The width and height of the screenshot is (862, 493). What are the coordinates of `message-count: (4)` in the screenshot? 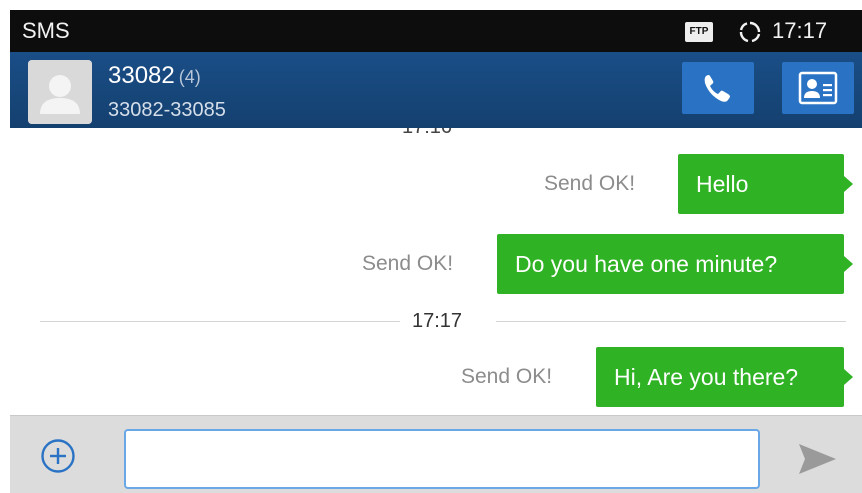 It's located at (189, 77).